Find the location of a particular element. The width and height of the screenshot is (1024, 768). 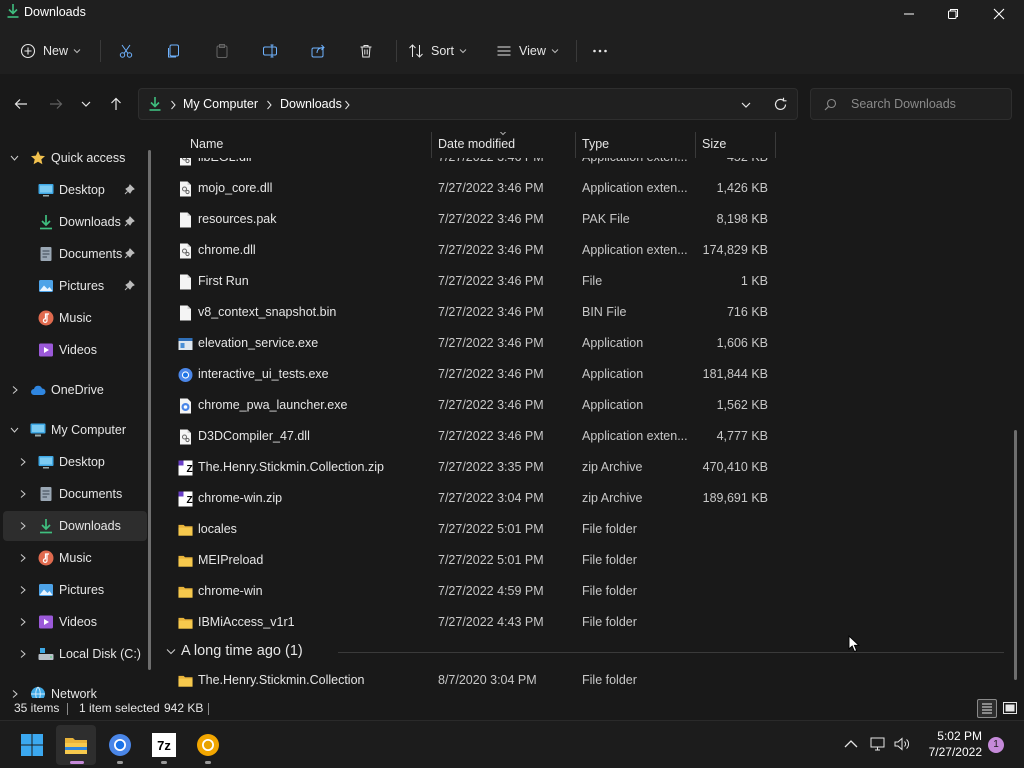

file-row: locales 7/27/2022 5:01 PM File folder is located at coordinates (468, 529).